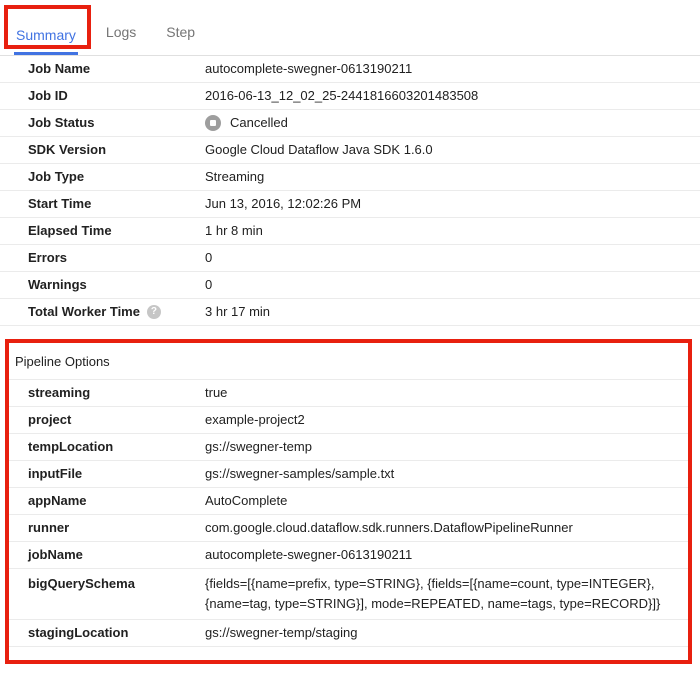 This screenshot has width=700, height=674. I want to click on row-label: inputFile, so click(55, 473).